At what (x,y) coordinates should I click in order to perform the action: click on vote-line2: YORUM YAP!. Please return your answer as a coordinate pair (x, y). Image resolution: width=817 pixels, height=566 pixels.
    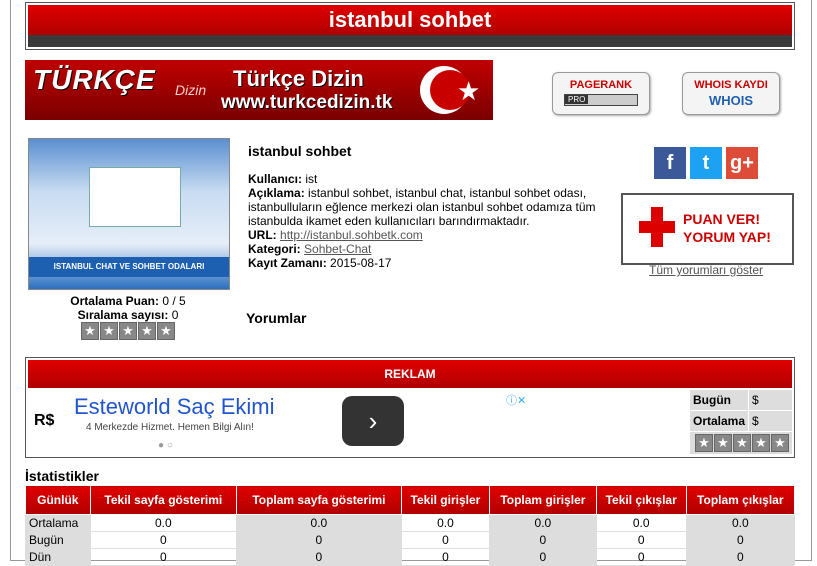
    Looking at the image, I should click on (727, 237).